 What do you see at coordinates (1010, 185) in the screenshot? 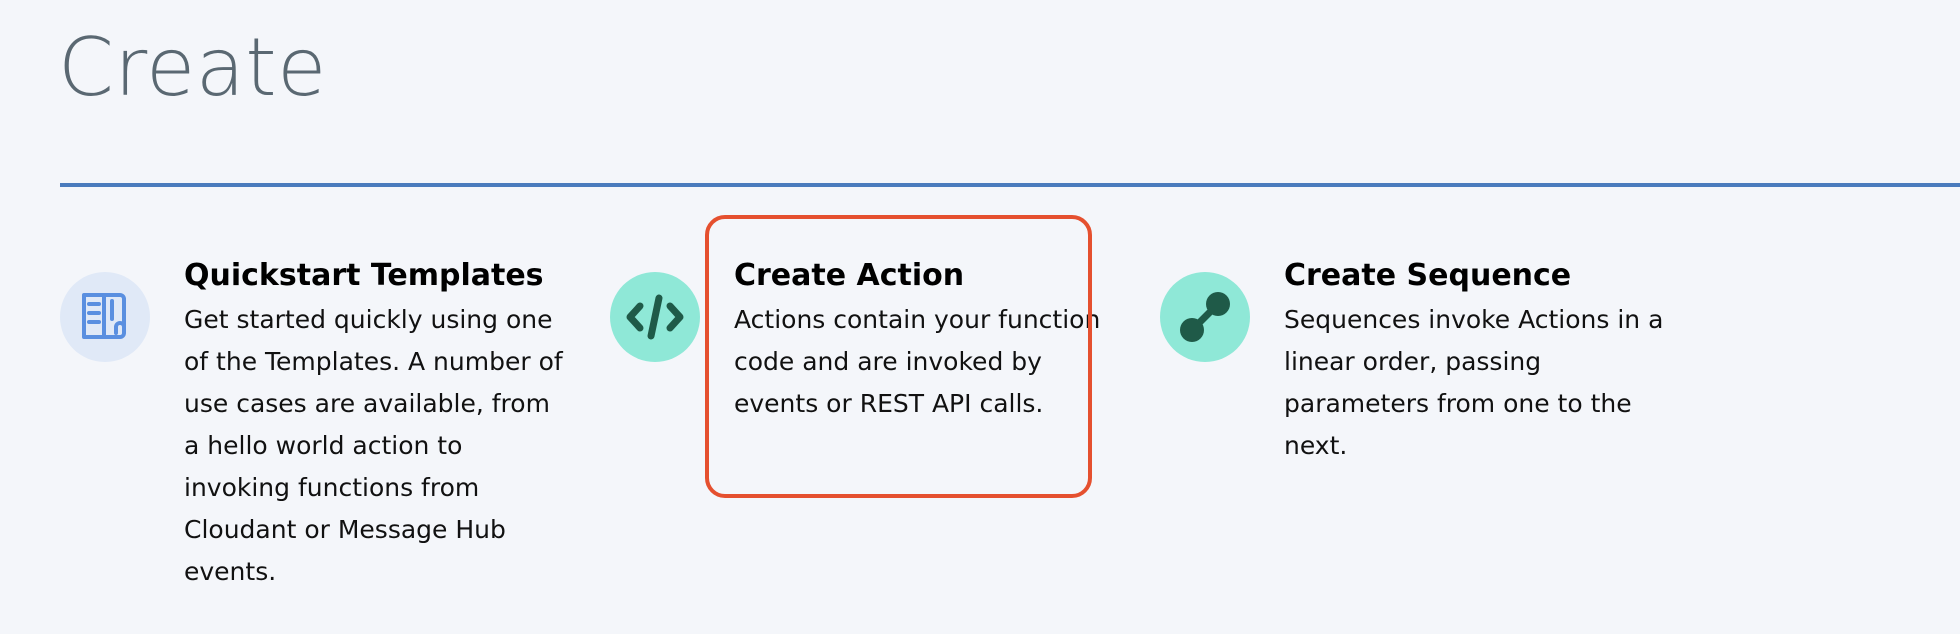
I see `title-divider` at bounding box center [1010, 185].